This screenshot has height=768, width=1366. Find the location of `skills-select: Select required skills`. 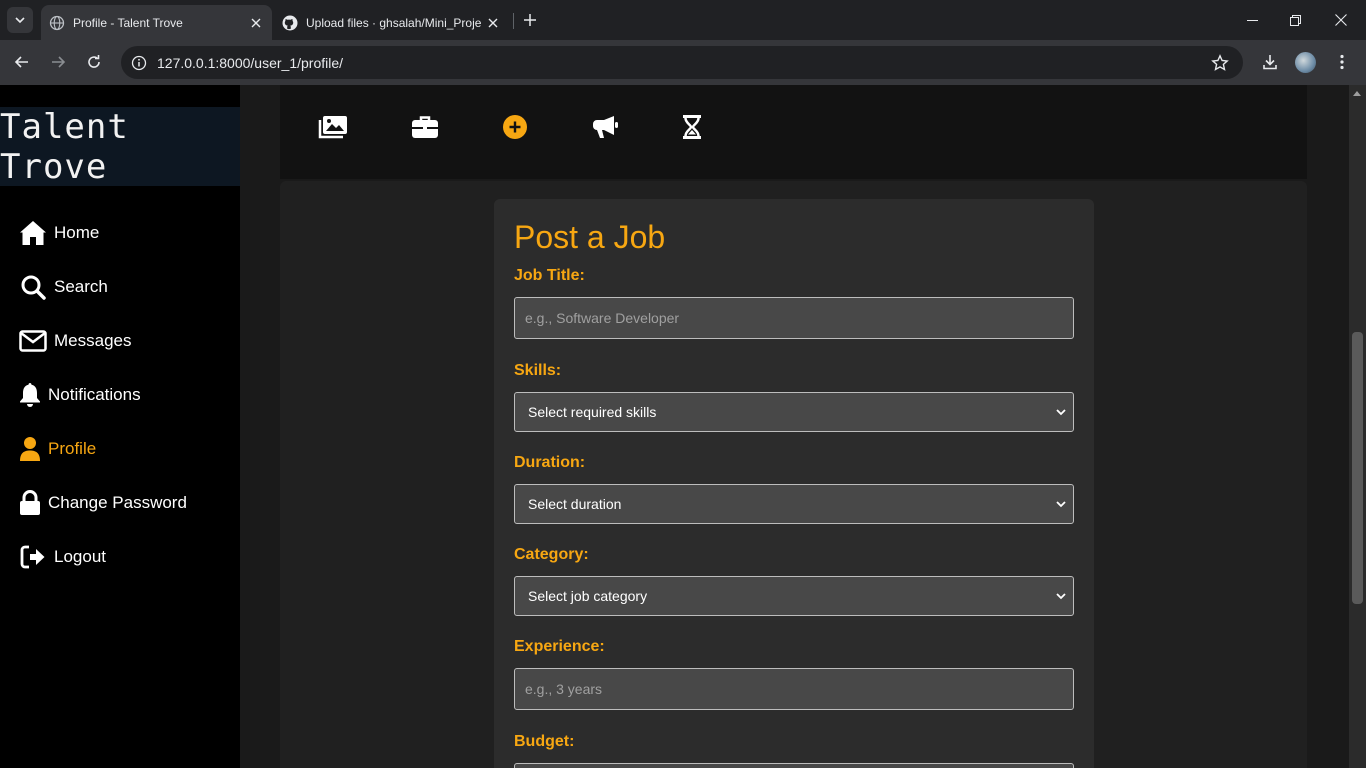

skills-select: Select required skills is located at coordinates (794, 412).